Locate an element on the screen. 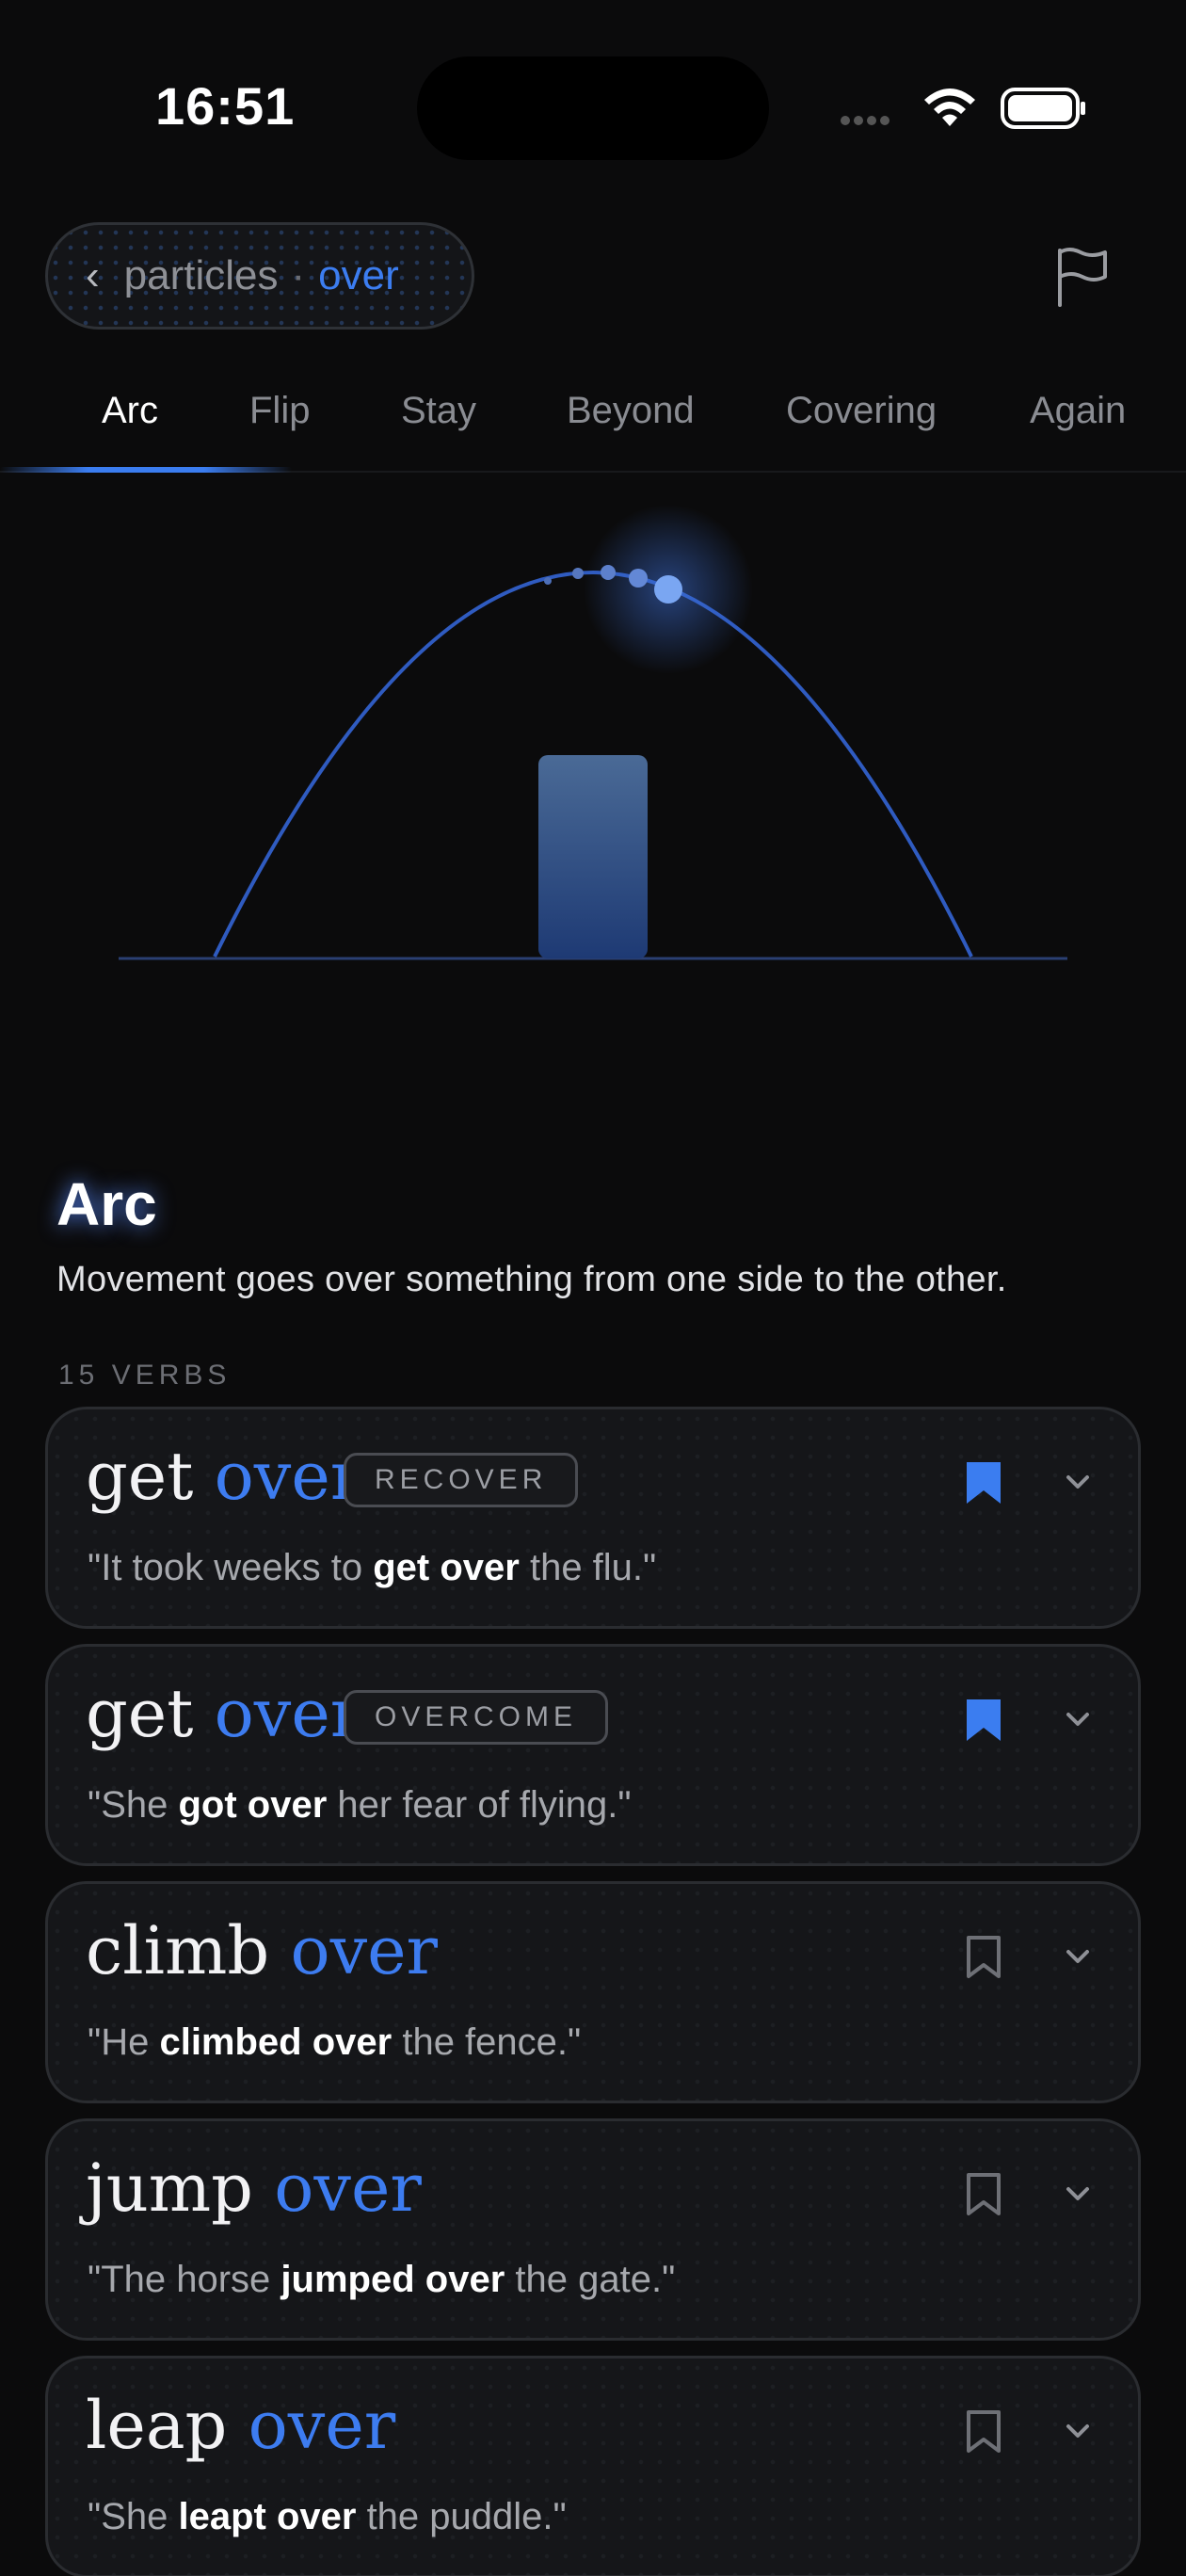 The width and height of the screenshot is (1186, 2576). tab-covering: Covering is located at coordinates (861, 411).